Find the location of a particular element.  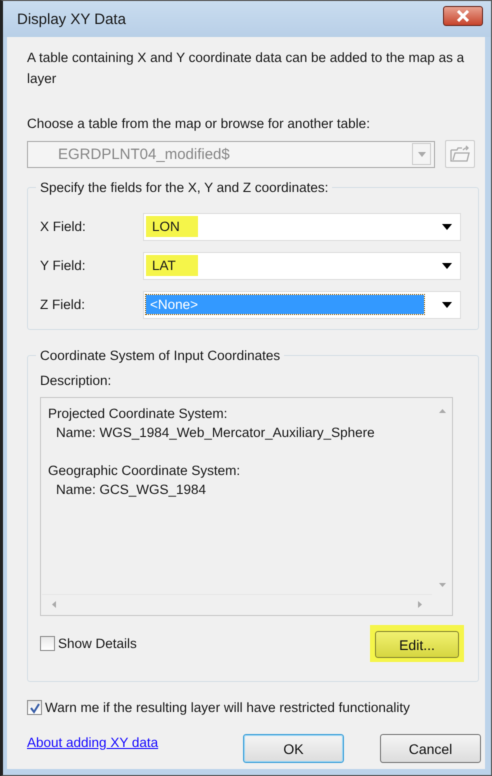

up-arrow-icon is located at coordinates (442, 411).